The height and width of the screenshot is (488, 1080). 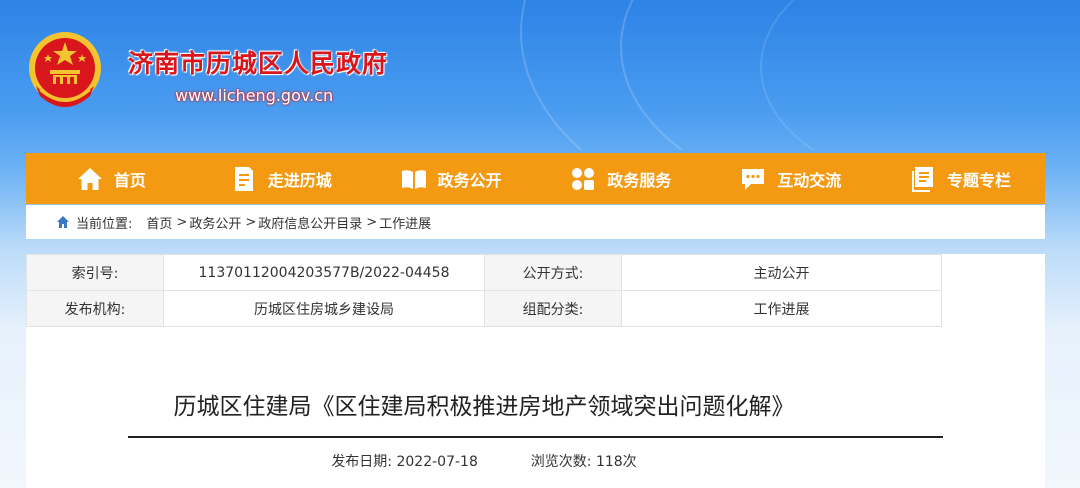 What do you see at coordinates (95, 272) in the screenshot?
I see `index-label: 索引号:` at bounding box center [95, 272].